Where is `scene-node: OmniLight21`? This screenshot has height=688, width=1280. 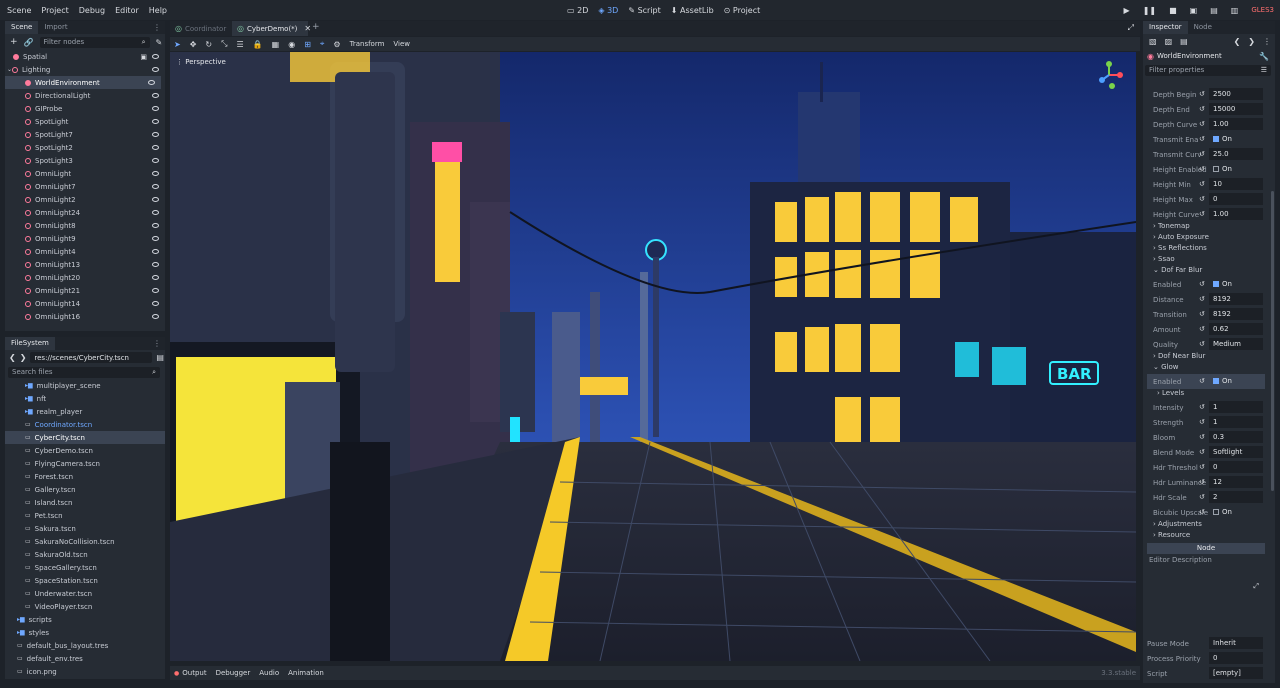 scene-node: OmniLight21 is located at coordinates (85, 290).